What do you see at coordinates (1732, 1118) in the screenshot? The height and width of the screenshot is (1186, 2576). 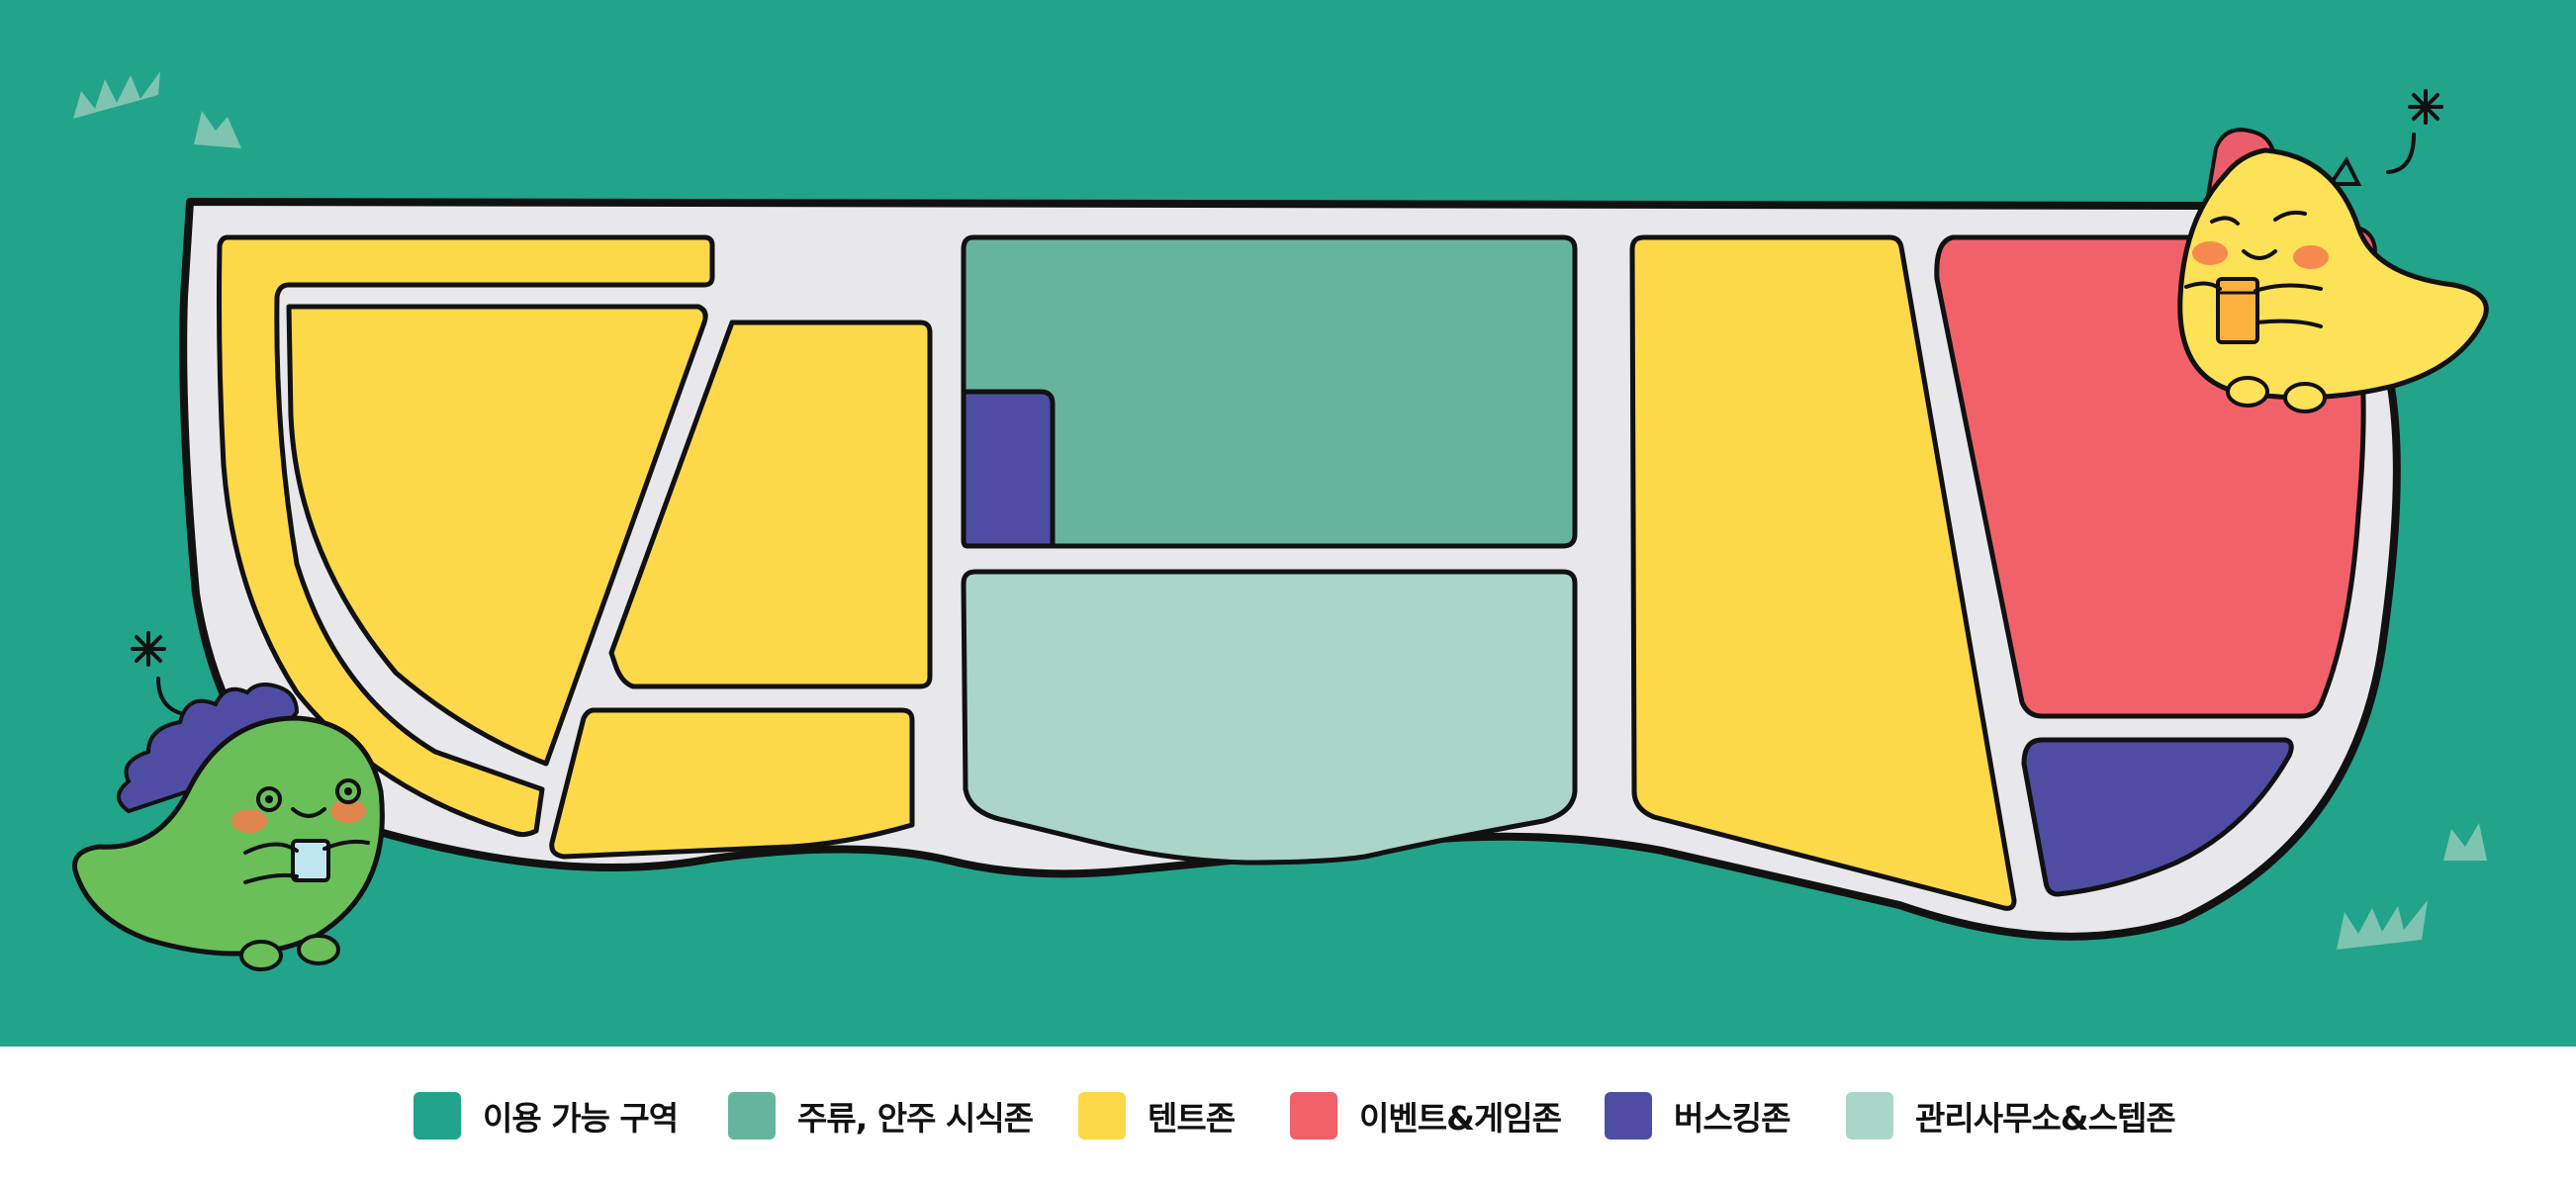 I see `legend-label: 버스킹존` at bounding box center [1732, 1118].